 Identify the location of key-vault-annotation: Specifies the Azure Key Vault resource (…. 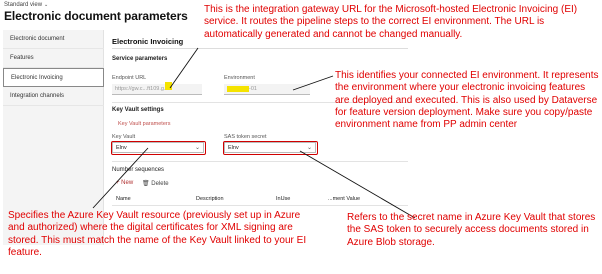
(157, 234).